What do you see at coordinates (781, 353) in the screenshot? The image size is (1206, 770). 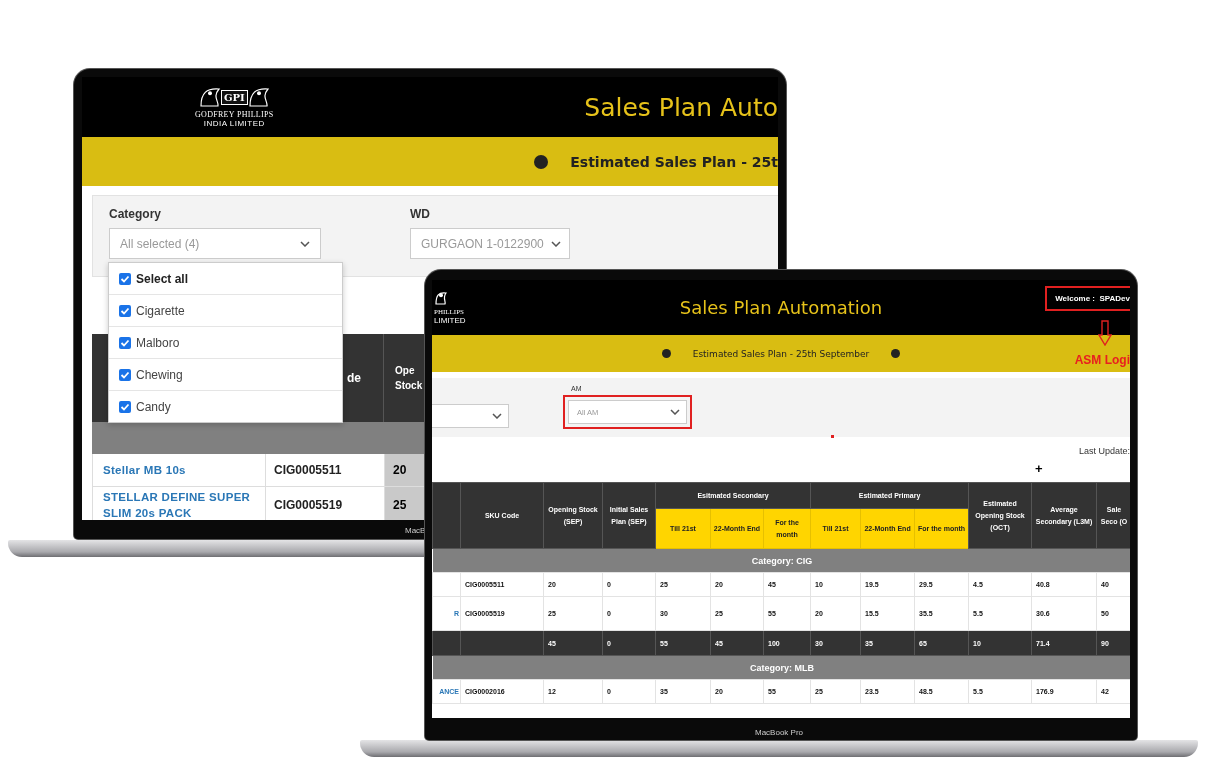 I see `banner-text: Estimated Sales Plan - 25th September` at bounding box center [781, 353].